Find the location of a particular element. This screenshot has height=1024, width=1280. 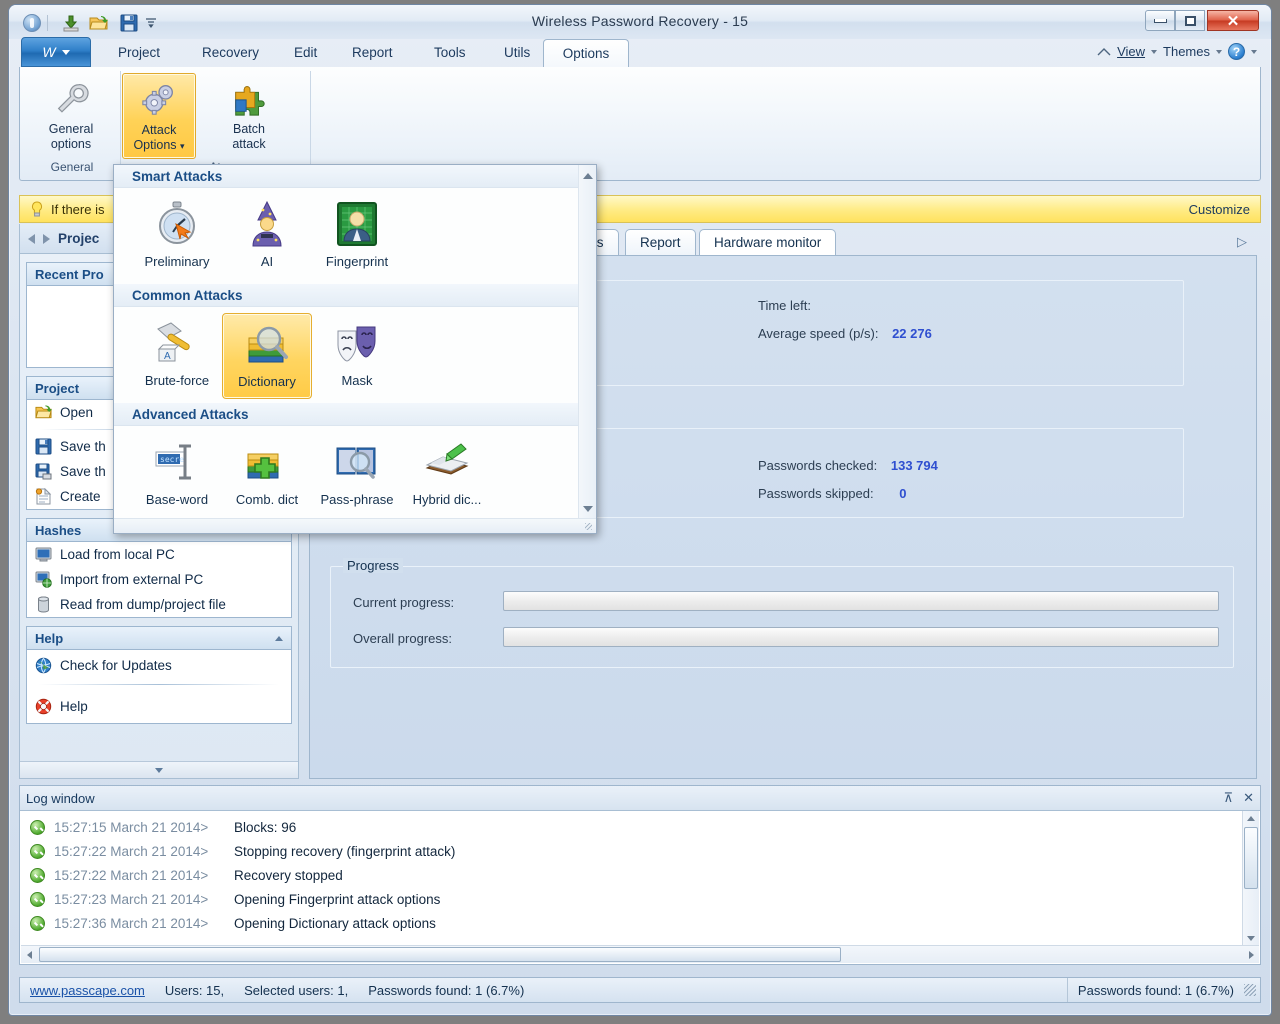

gallery-item-mask: Mask is located at coordinates (357, 356).